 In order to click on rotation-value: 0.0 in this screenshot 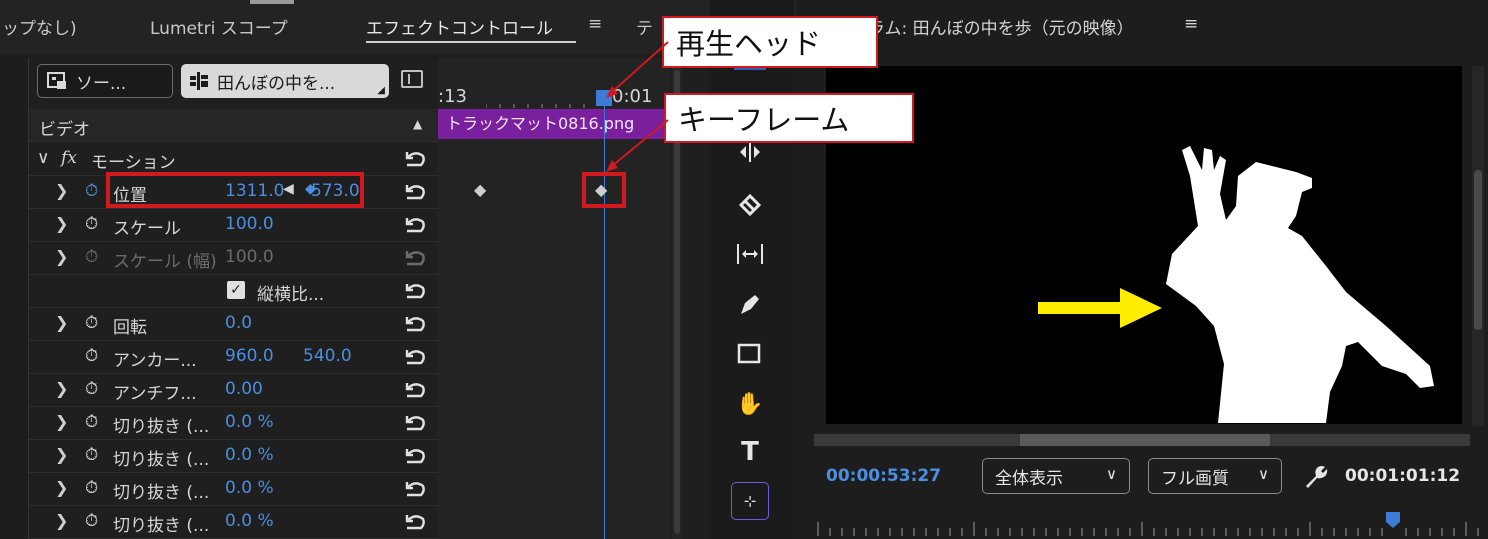, I will do `click(238, 323)`.